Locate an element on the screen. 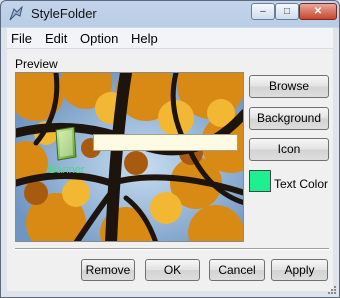 Image resolution: width=340 pixels, height=298 pixels. resize-grip-icon is located at coordinates (332, 290).